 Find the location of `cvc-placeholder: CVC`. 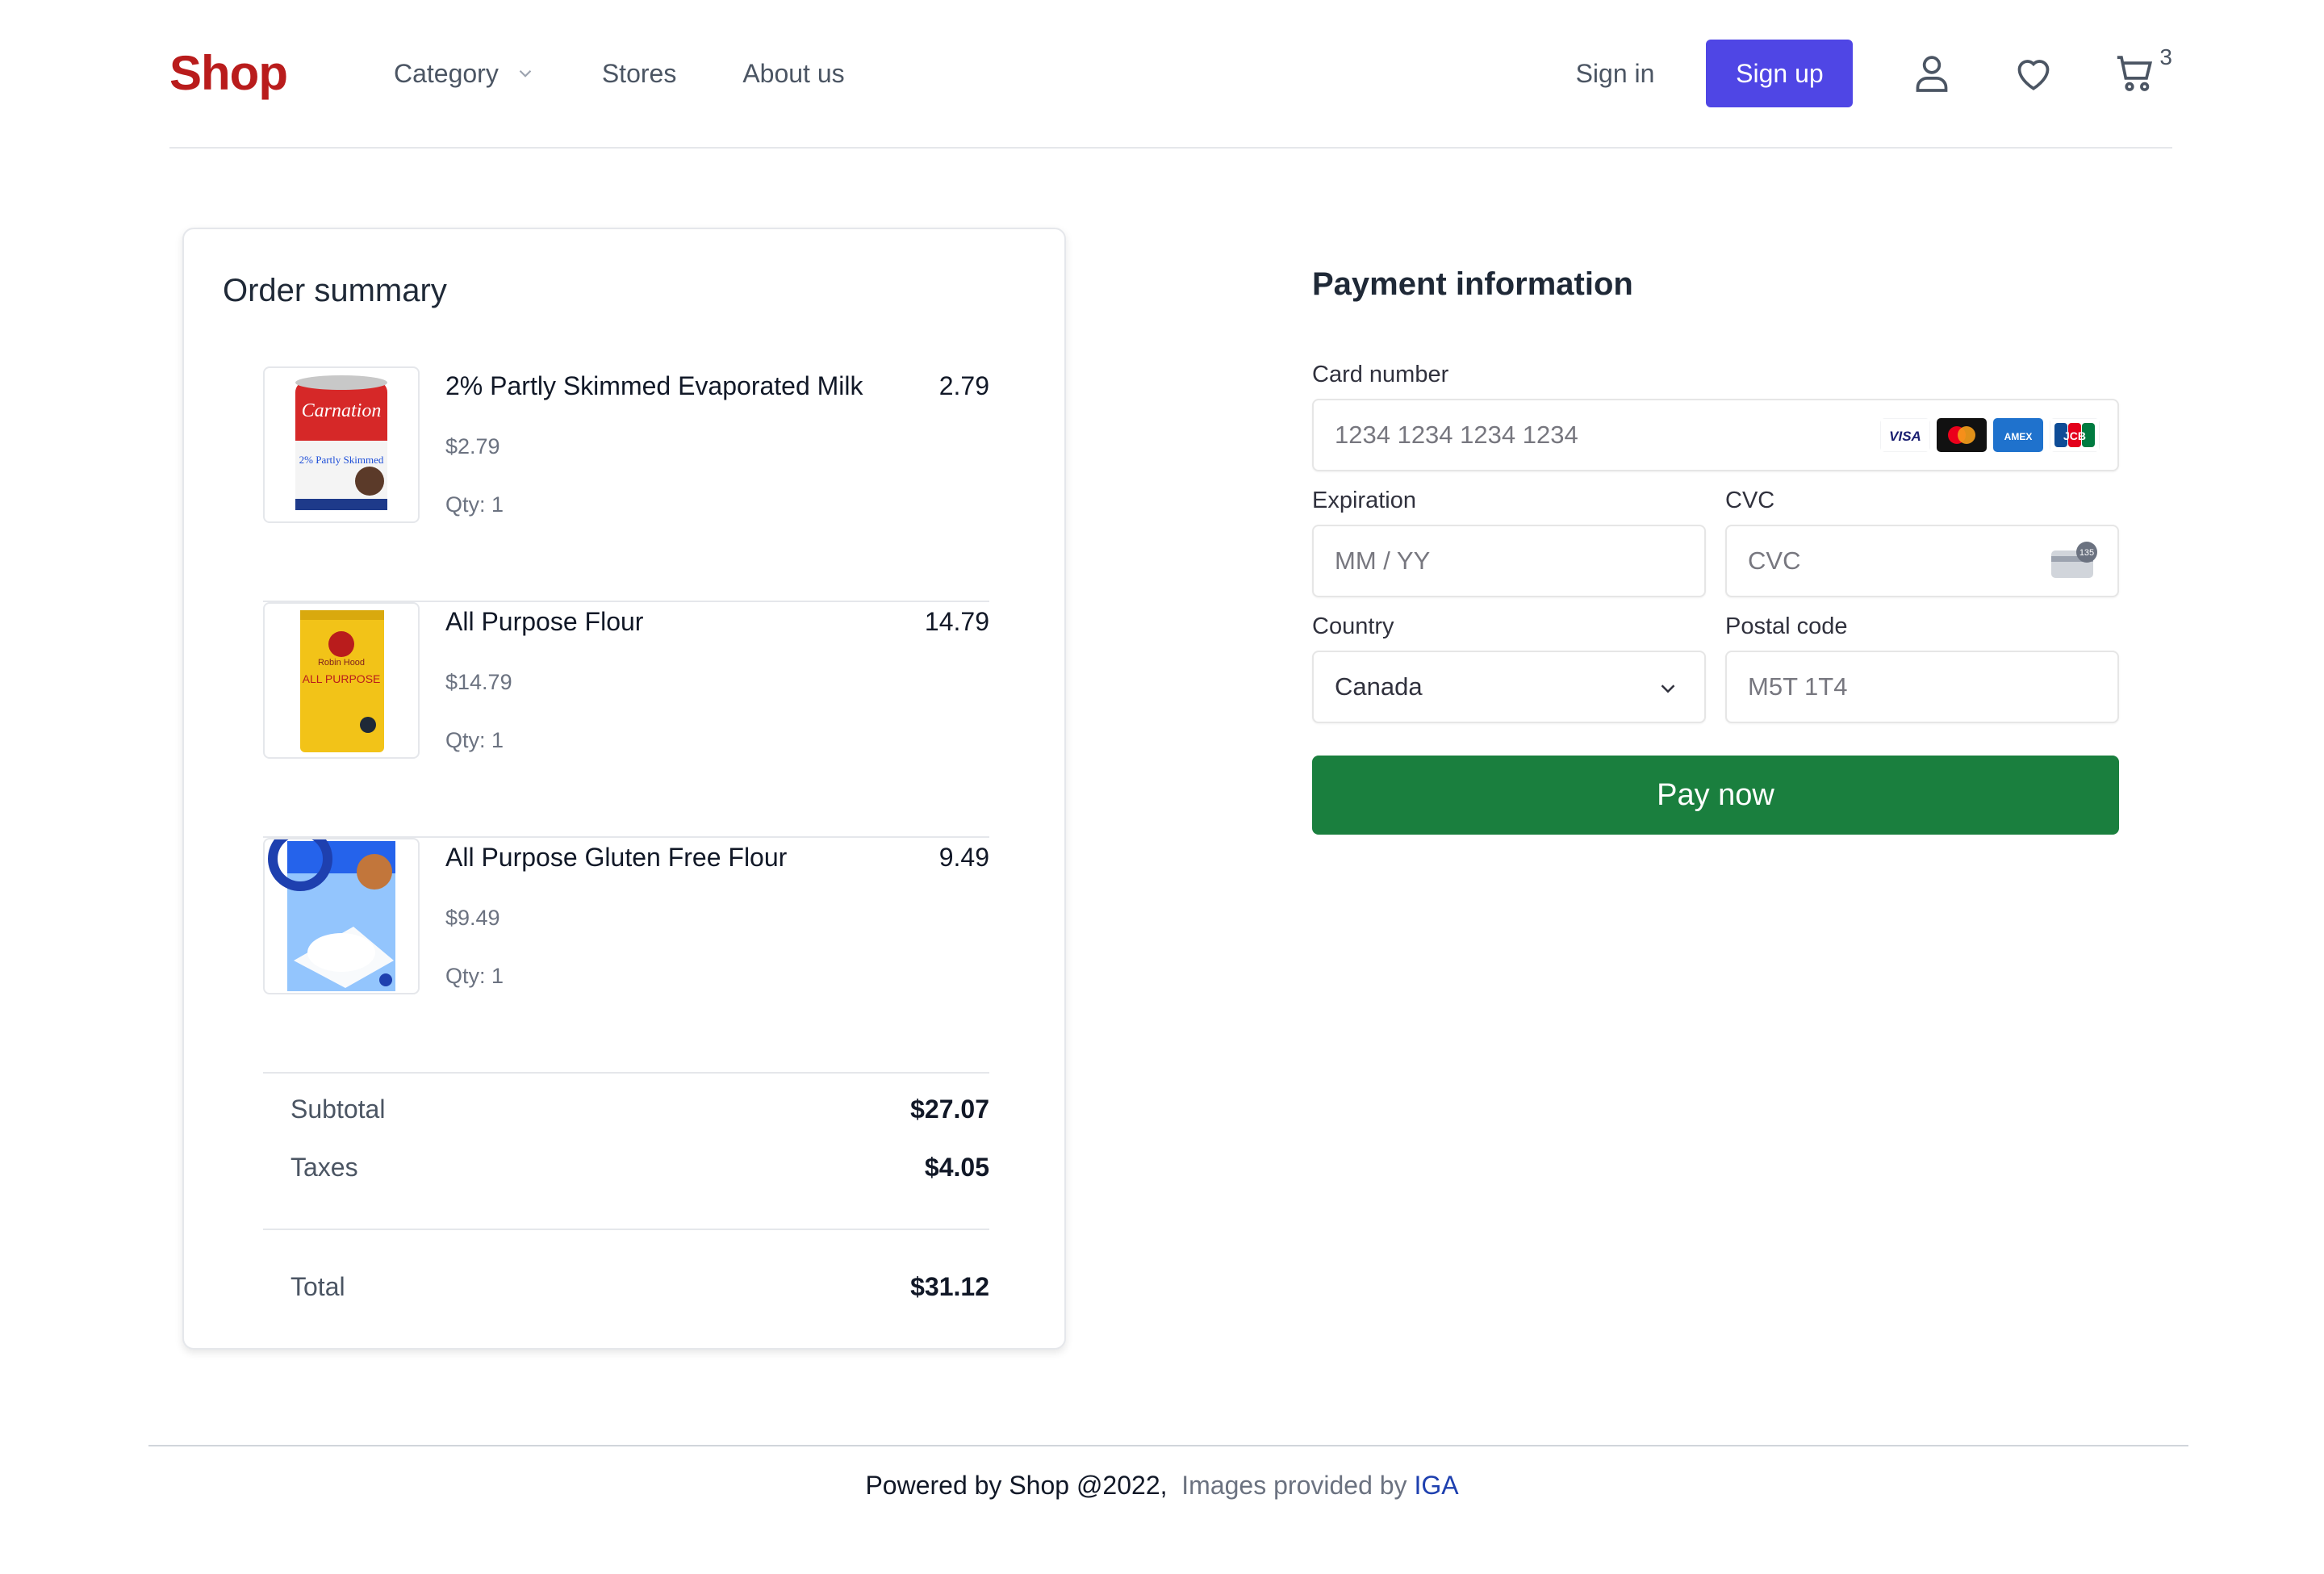

cvc-placeholder: CVC is located at coordinates (1774, 560).